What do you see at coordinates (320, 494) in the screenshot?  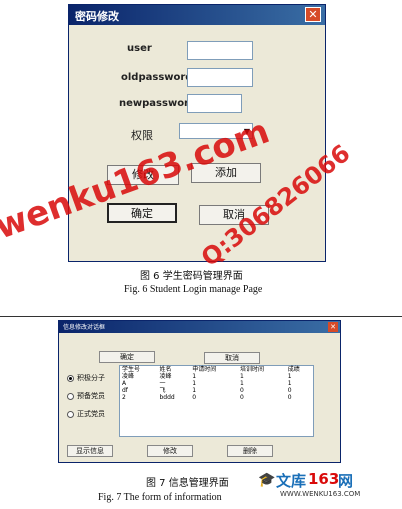 I see `logo-url: WWW.WENKU163.COM` at bounding box center [320, 494].